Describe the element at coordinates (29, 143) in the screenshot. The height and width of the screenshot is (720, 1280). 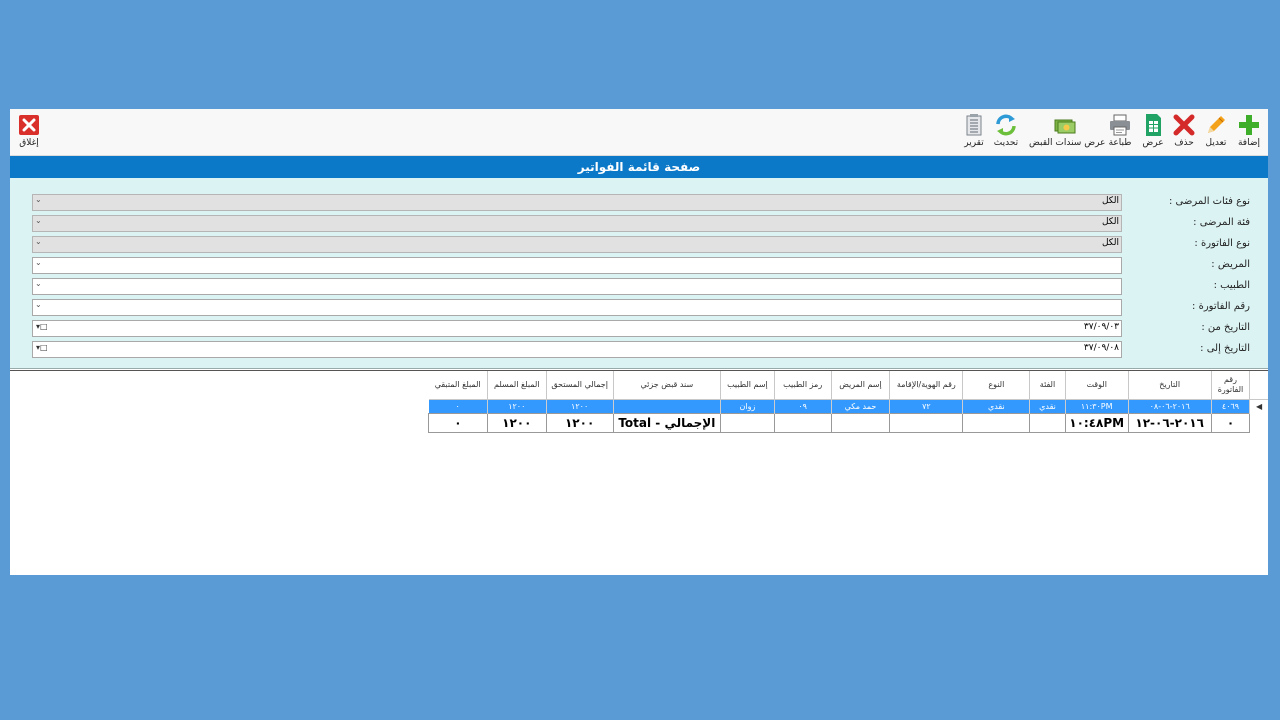
I see `close-label: إغلاق` at that location.